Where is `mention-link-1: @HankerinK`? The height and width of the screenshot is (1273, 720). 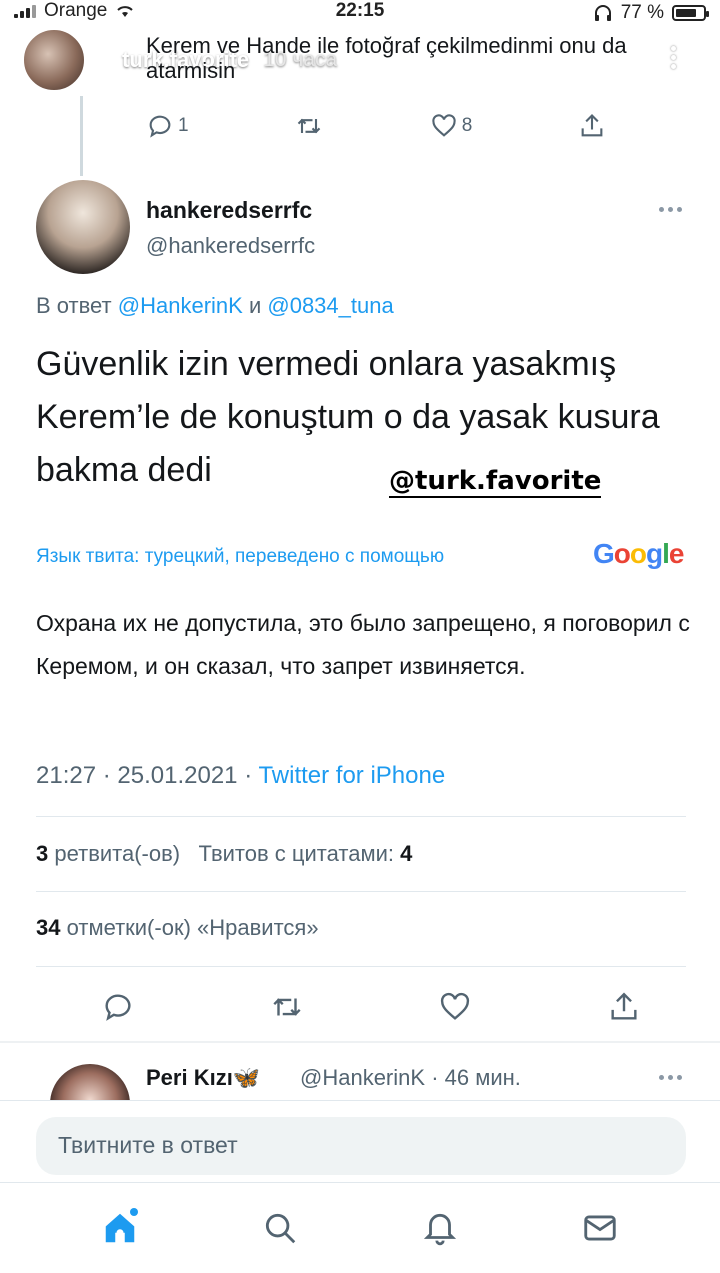
mention-link-1: @HankerinK is located at coordinates (180, 305).